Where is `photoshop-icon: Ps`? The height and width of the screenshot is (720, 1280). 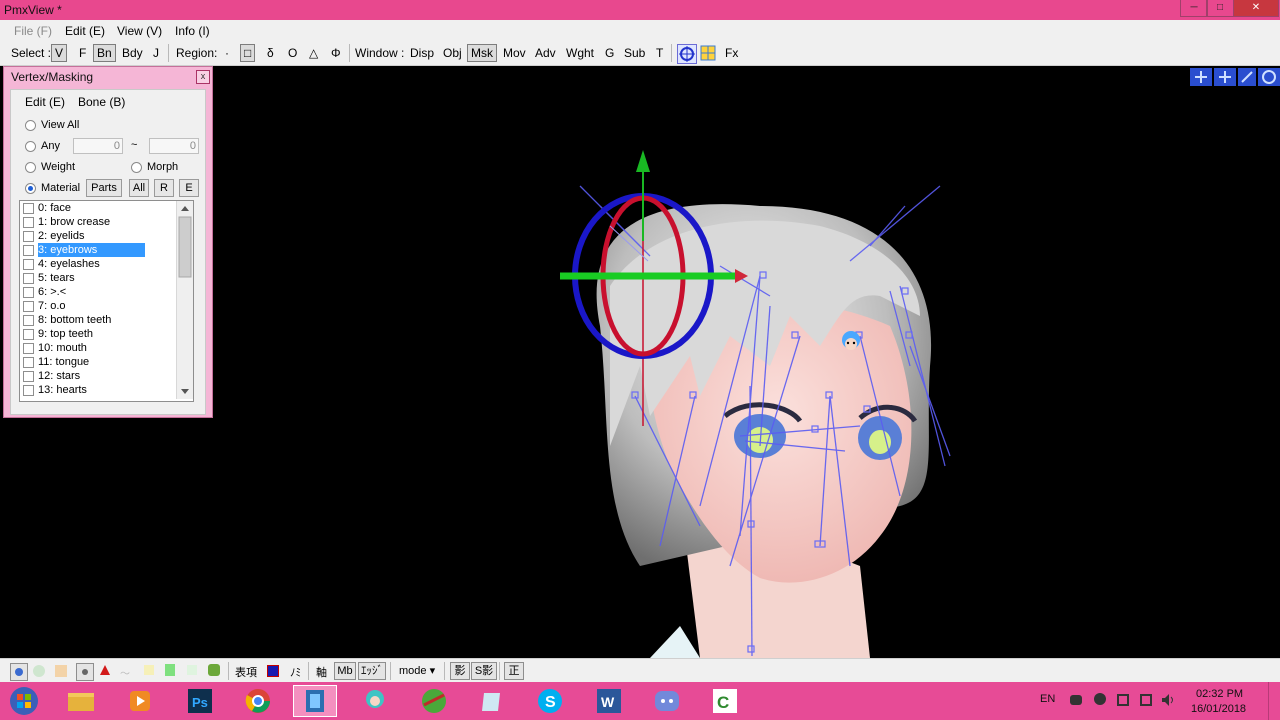
photoshop-icon: Ps is located at coordinates (200, 701).